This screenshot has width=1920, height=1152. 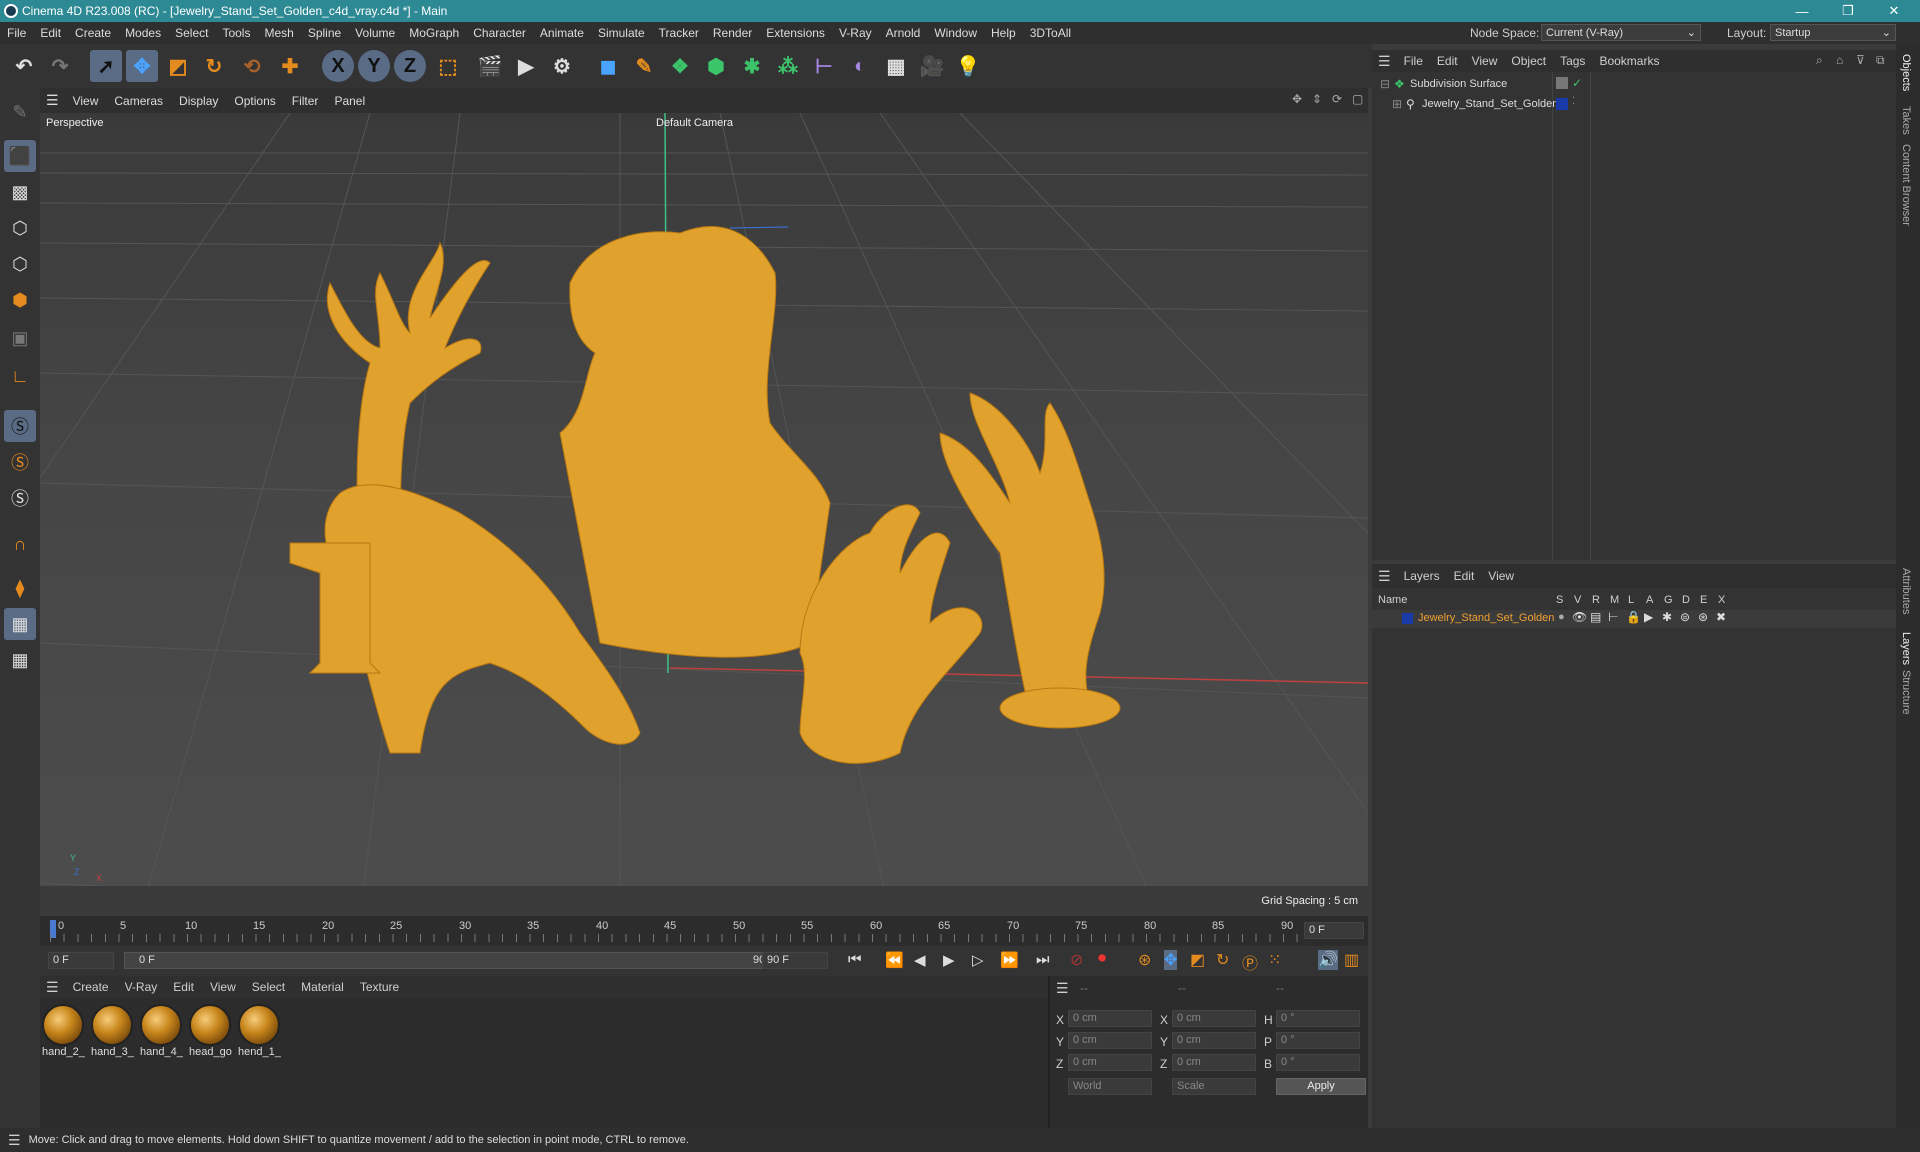 What do you see at coordinates (1613, 617) in the screenshot?
I see `manager-tree-icon: ⊢` at bounding box center [1613, 617].